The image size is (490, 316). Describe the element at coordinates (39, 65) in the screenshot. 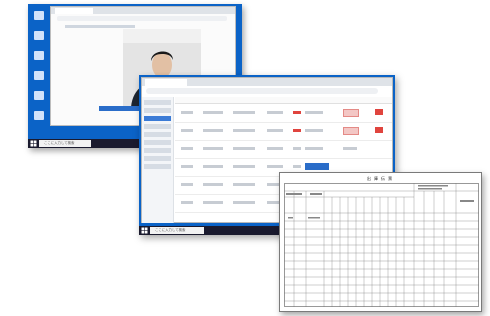

I see `desktop-icons-column` at that location.